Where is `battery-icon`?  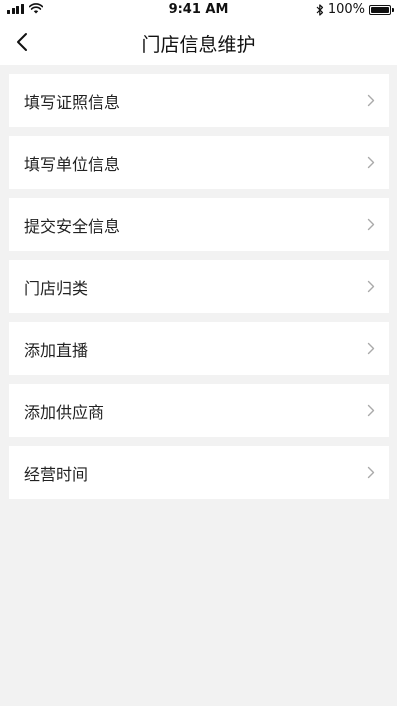
battery-icon is located at coordinates (381, 9).